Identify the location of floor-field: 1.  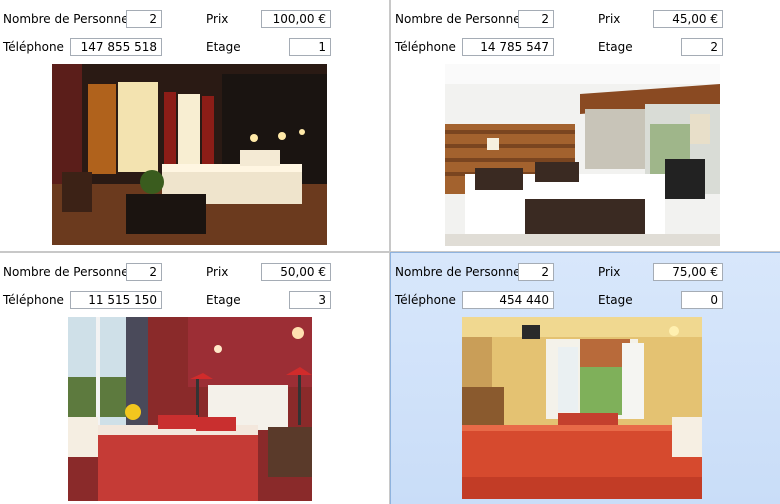
(310, 47).